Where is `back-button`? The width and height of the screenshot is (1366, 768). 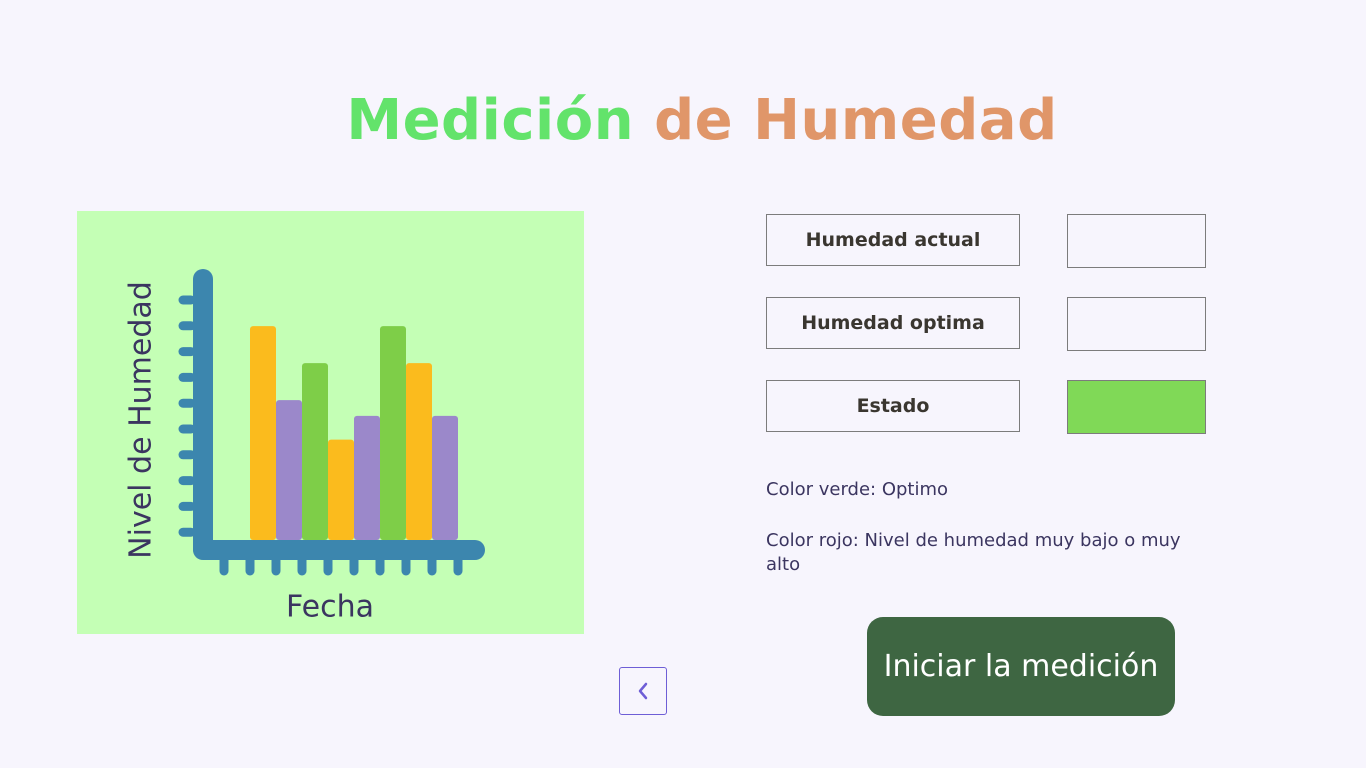
back-button is located at coordinates (643, 691).